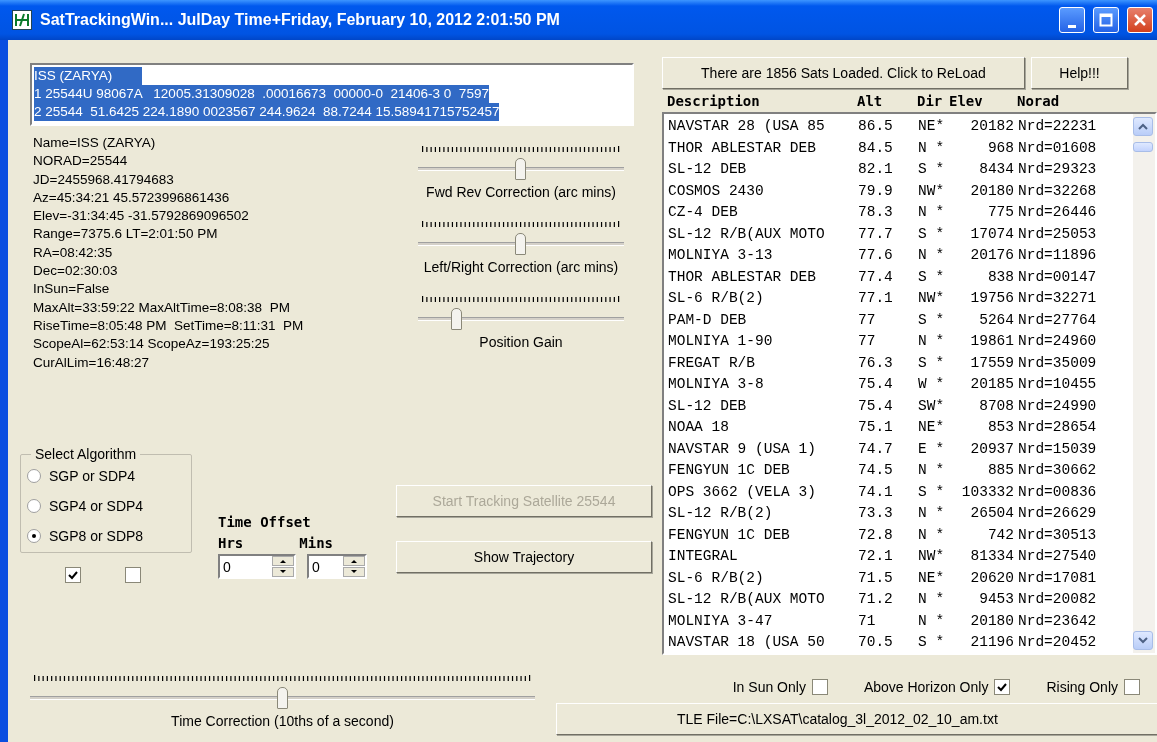  I want to click on info-line: JD=2455968.41794683, so click(104, 179).